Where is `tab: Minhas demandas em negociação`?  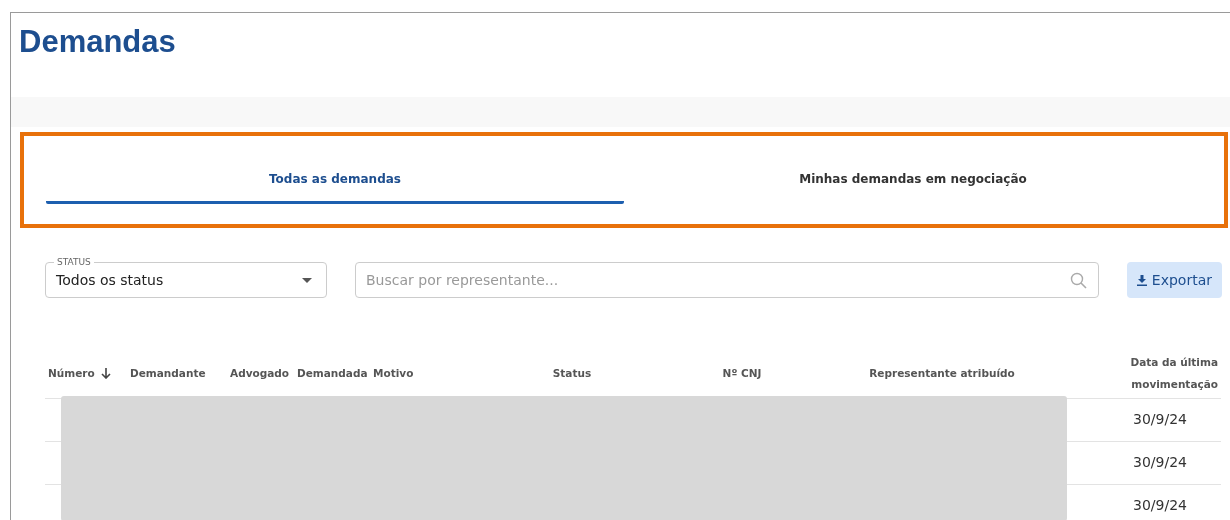 tab: Minhas demandas em negociação is located at coordinates (913, 170).